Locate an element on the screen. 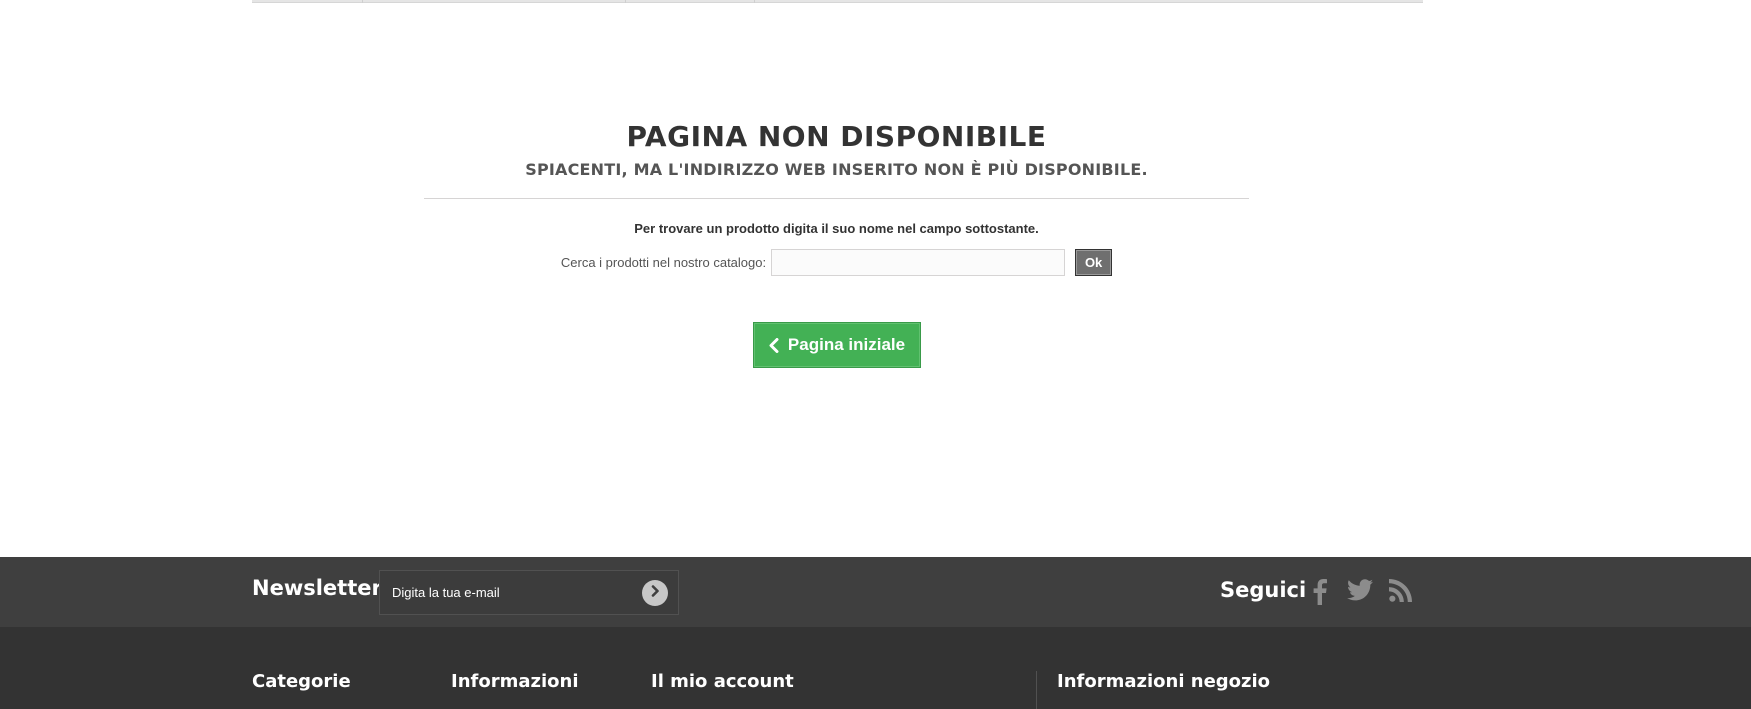 The image size is (1751, 709). newsletter-submit-button is located at coordinates (655, 592).